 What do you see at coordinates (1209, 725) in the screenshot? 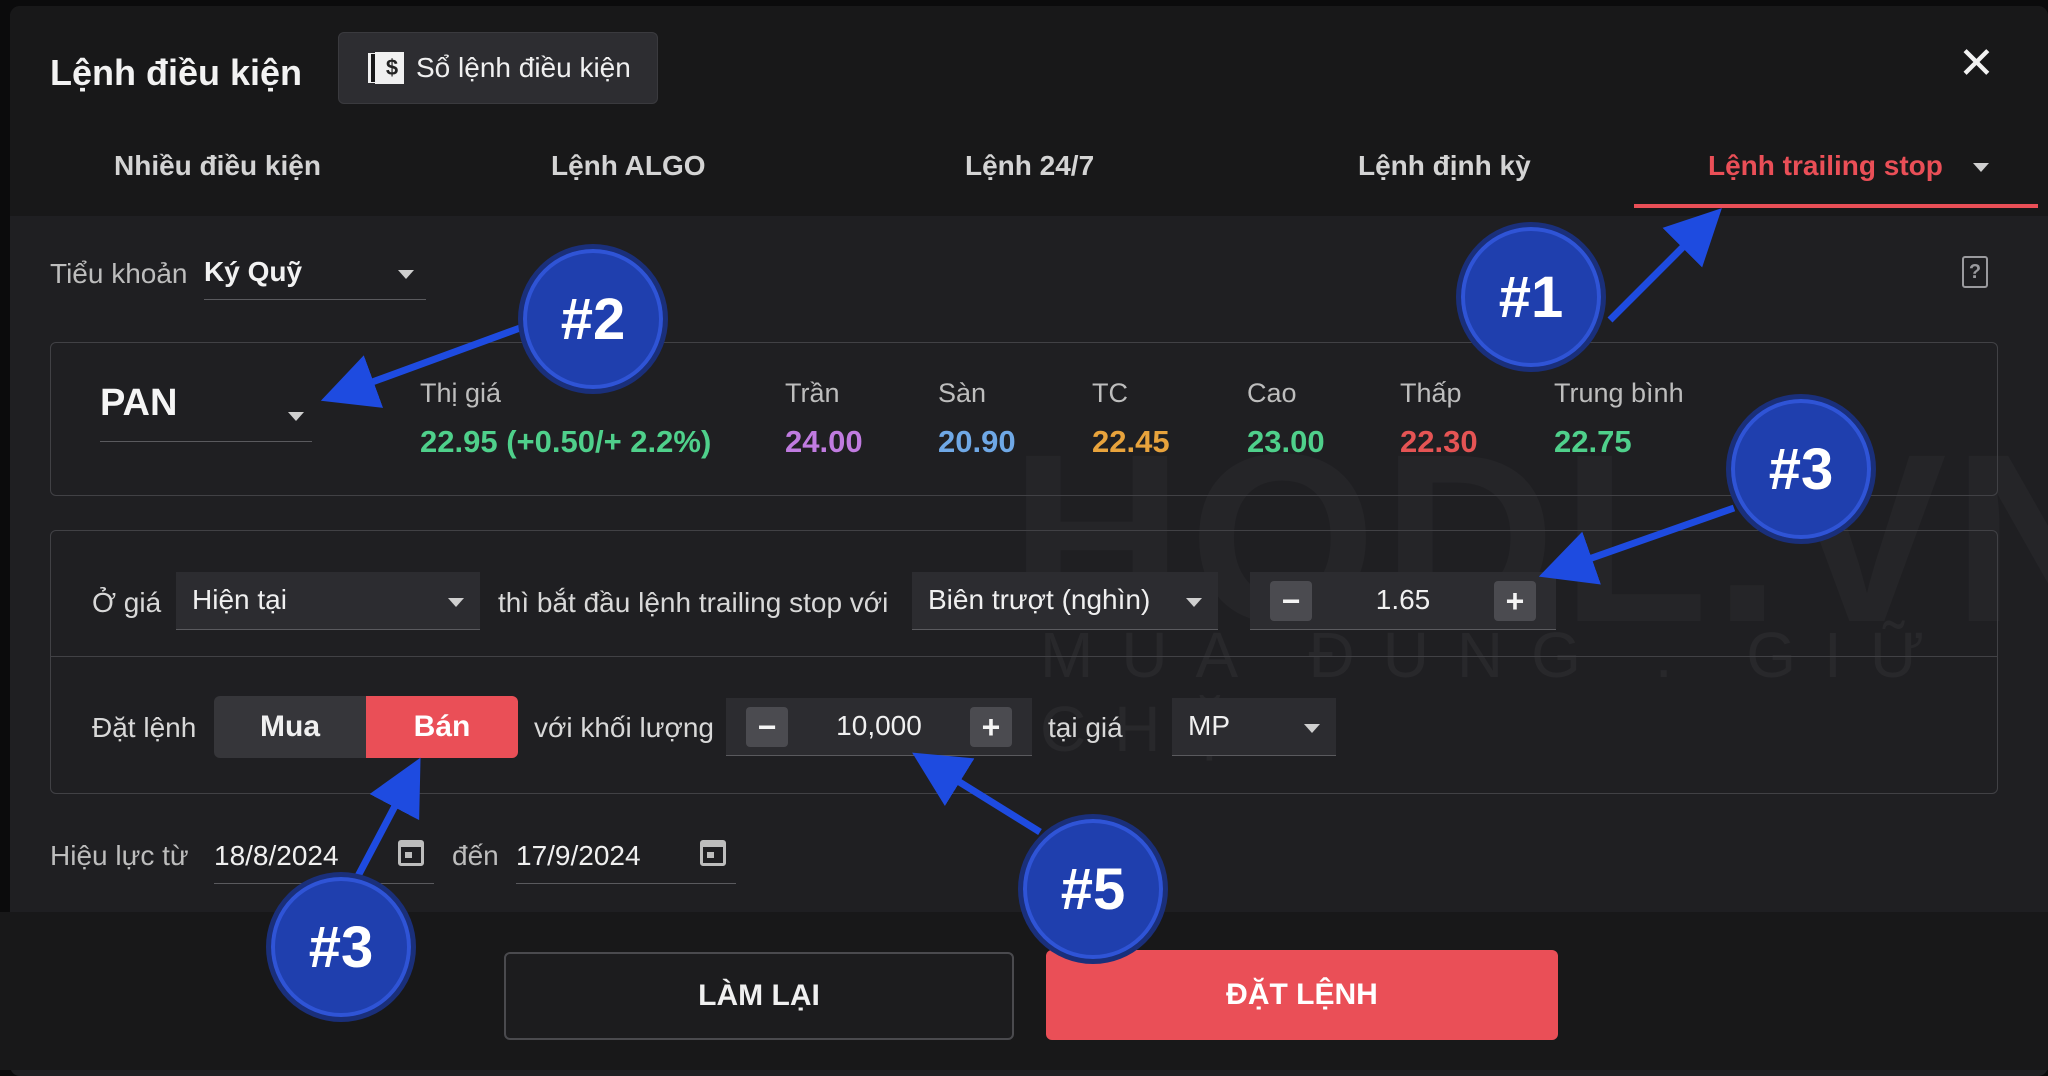
I see `price-type-value: MP` at bounding box center [1209, 725].